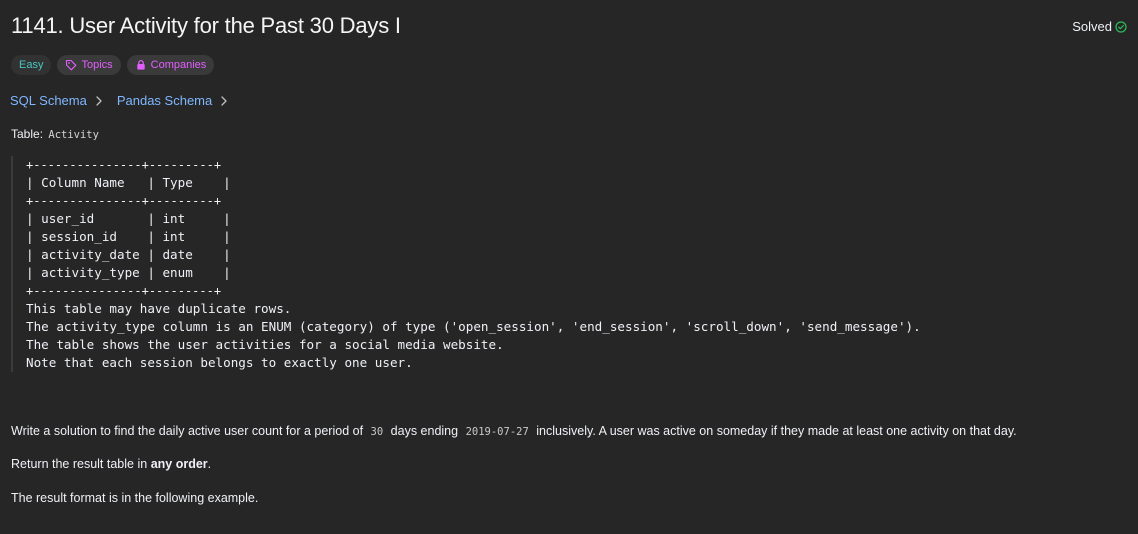 The image size is (1138, 534). Describe the element at coordinates (73, 135) in the screenshot. I see `table-name: Activity` at that location.